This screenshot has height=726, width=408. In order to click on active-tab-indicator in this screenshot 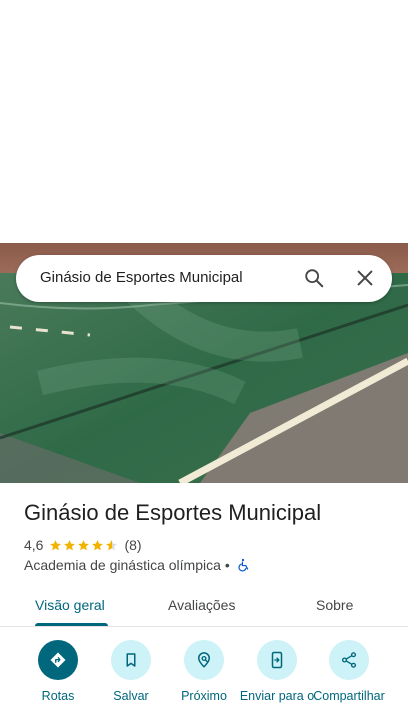, I will do `click(71, 624)`.